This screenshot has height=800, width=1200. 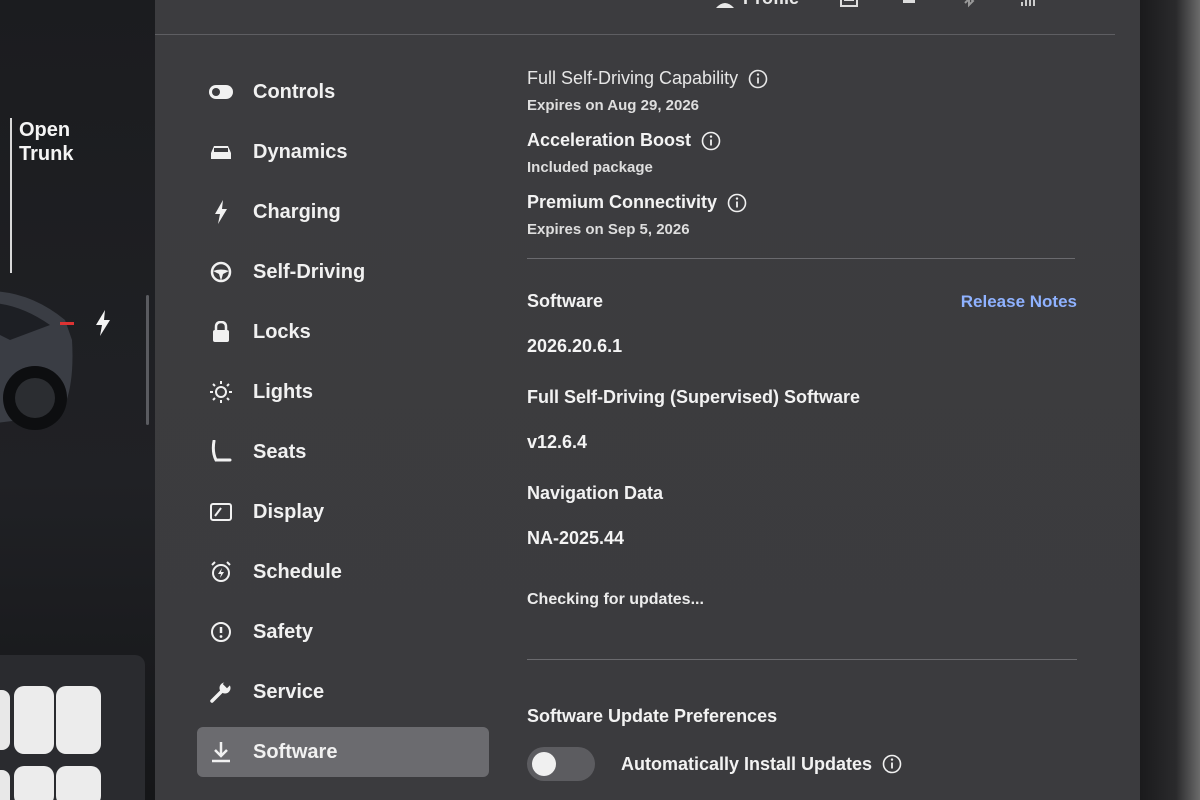 What do you see at coordinates (595, 493) in the screenshot?
I see `navigation-data-label: Navigation Data` at bounding box center [595, 493].